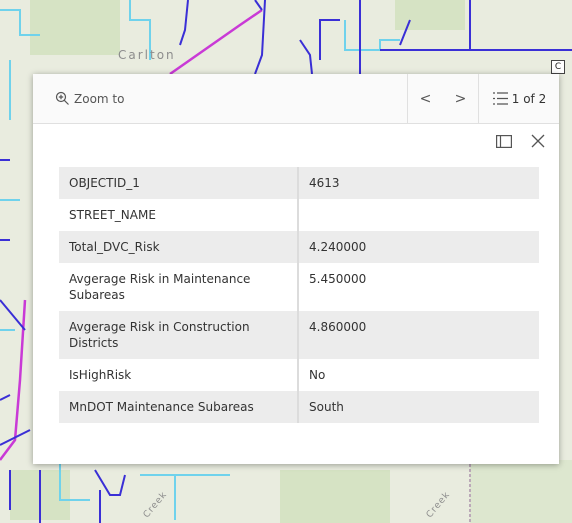  What do you see at coordinates (529, 98) in the screenshot?
I see `feature-count-label: 1 of 2` at bounding box center [529, 98].